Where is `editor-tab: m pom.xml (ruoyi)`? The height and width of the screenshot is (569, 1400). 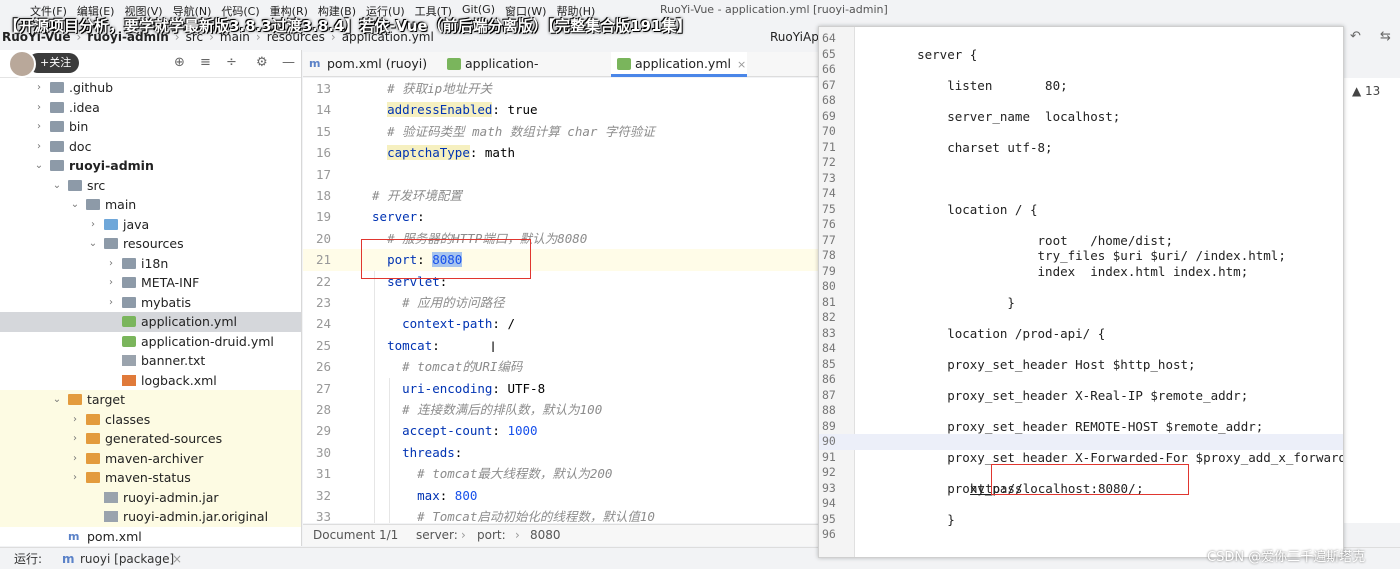
editor-tab: m pom.xml (ruoyi) is located at coordinates (371, 64).